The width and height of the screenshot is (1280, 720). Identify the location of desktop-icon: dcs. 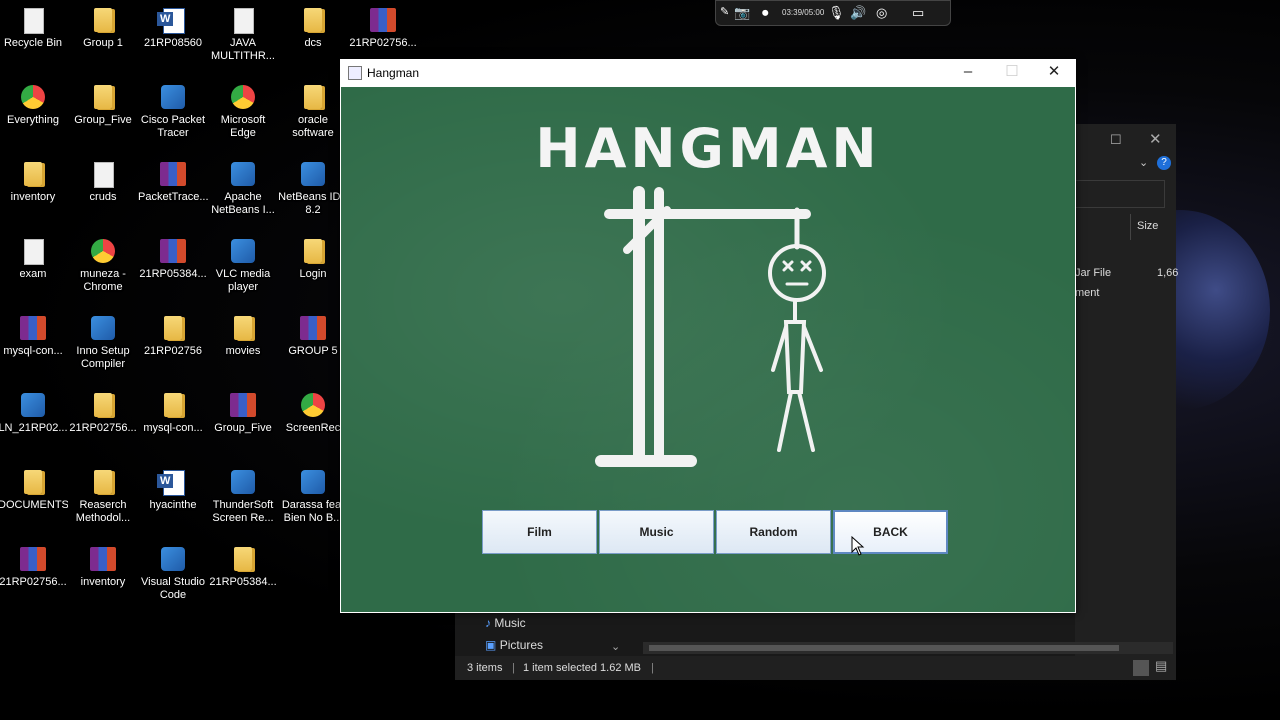
(313, 42).